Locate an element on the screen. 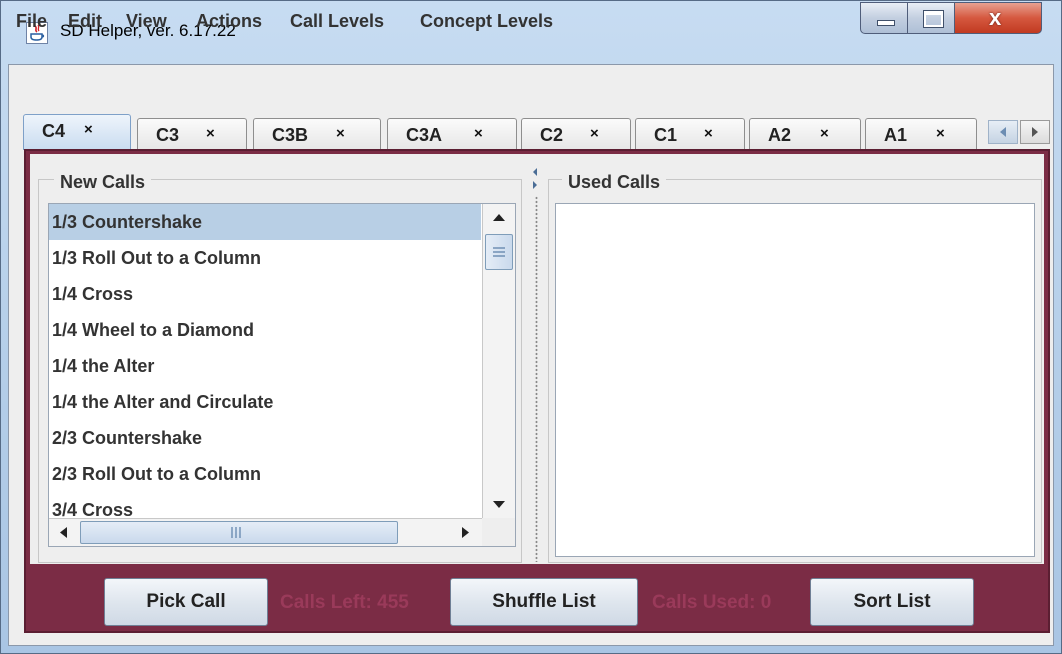 The width and height of the screenshot is (1062, 654). tab-label: A2 is located at coordinates (780, 135).